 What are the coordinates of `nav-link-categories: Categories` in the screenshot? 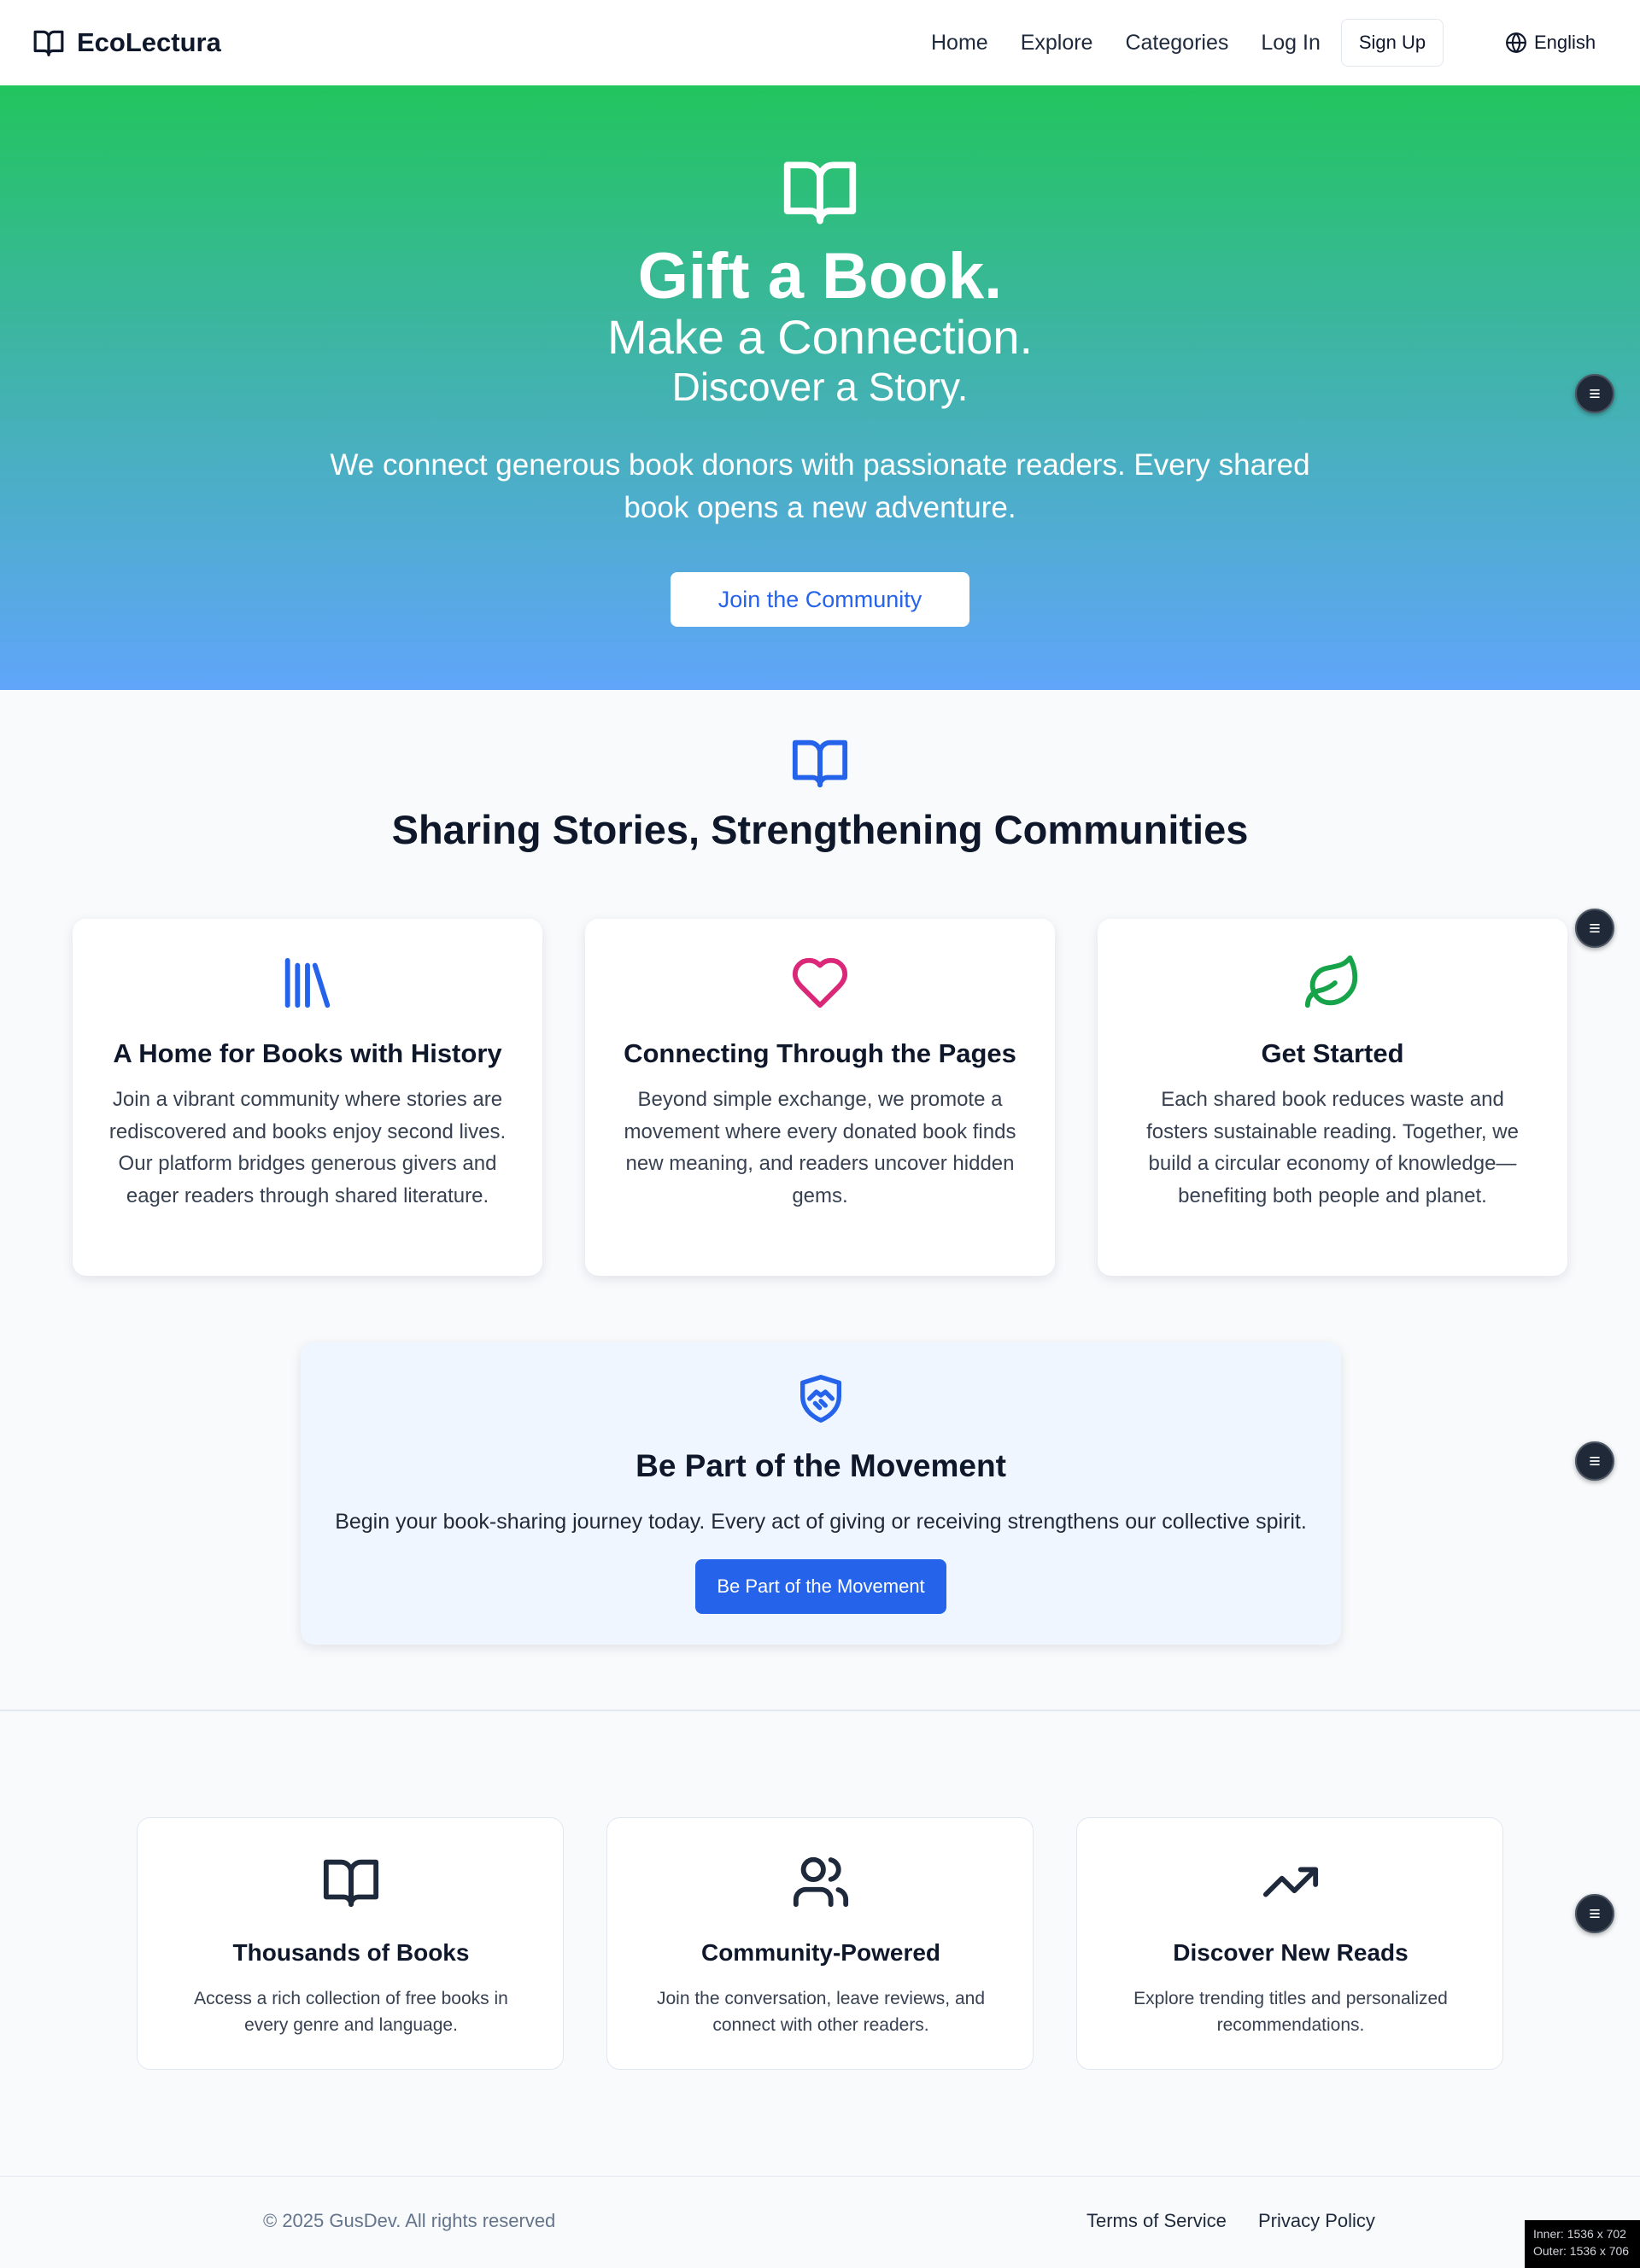 It's located at (1176, 43).